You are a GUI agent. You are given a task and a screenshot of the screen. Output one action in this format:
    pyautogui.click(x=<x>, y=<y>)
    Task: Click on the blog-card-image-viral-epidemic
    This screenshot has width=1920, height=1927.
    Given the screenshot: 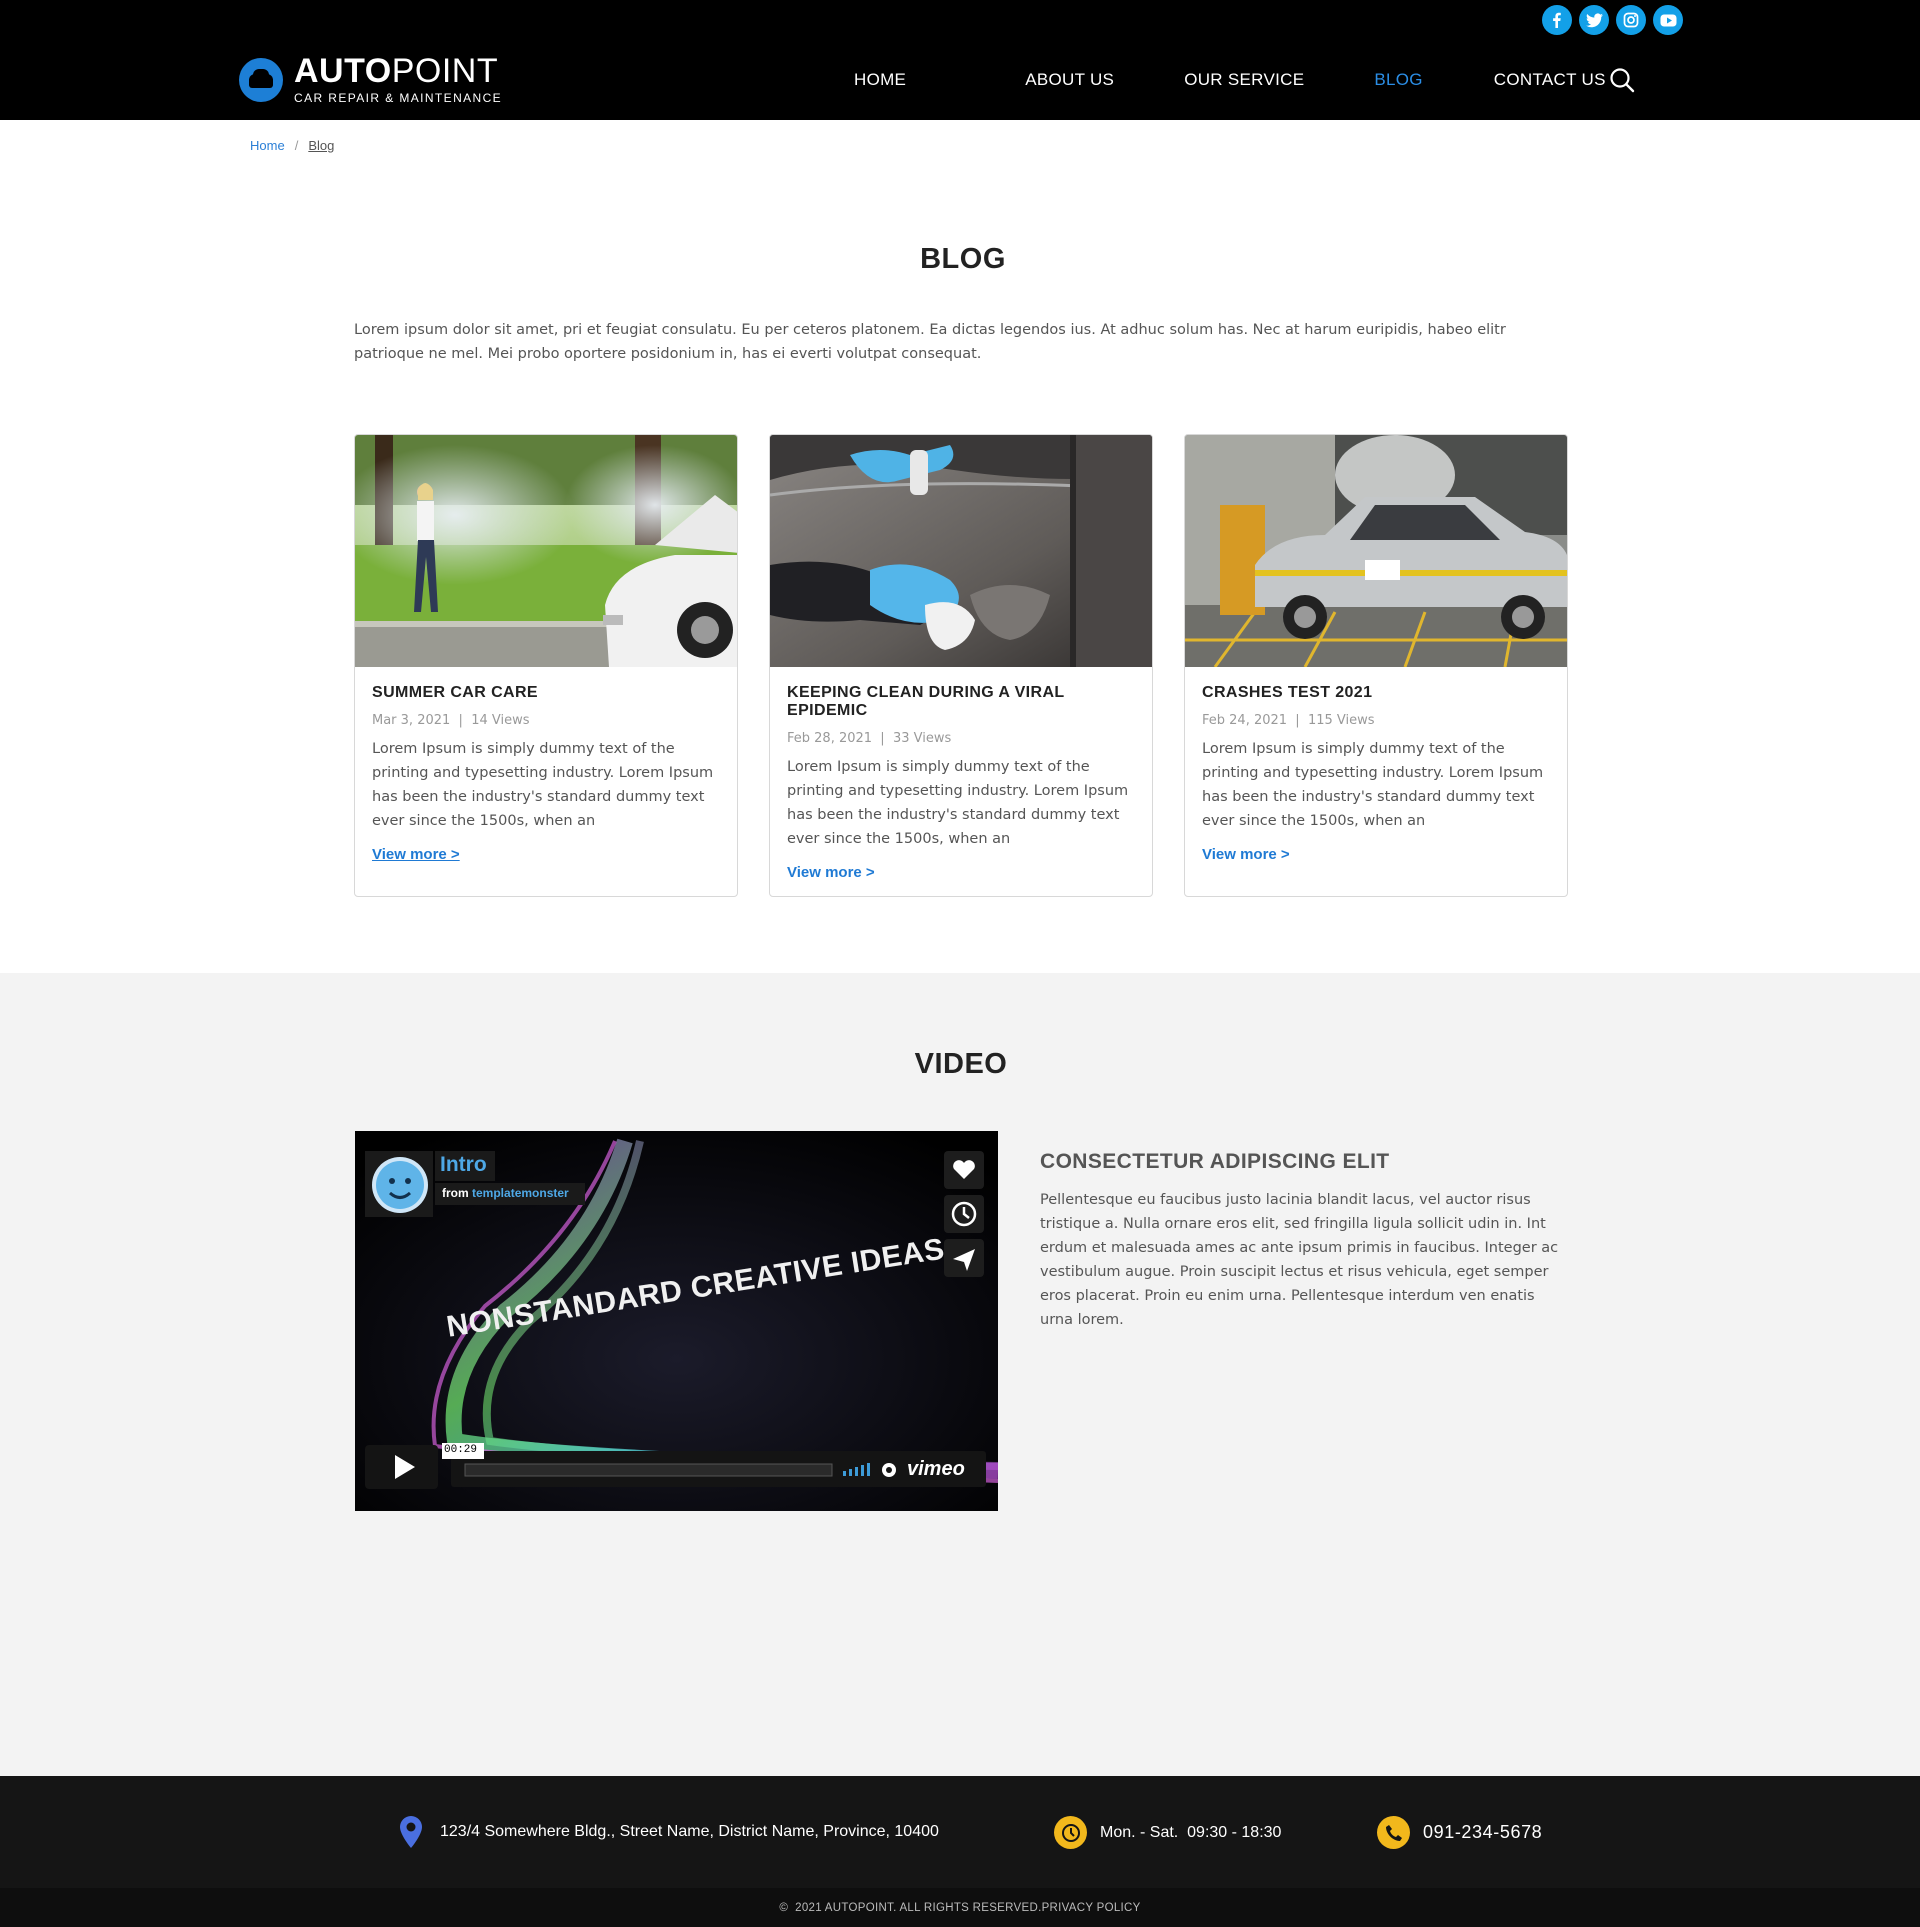 What is the action you would take?
    pyautogui.click(x=961, y=551)
    